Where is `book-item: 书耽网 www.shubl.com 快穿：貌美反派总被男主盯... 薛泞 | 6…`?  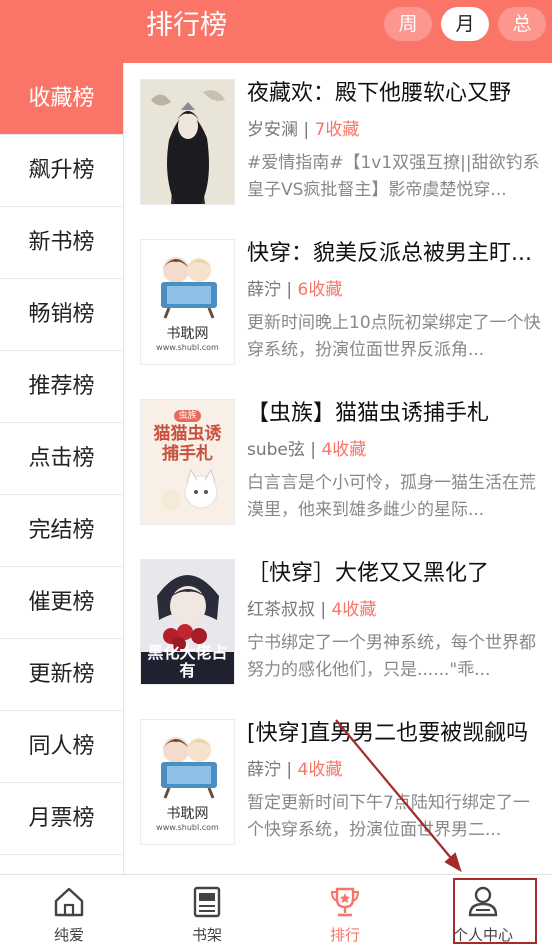 book-item: 书耽网 www.shubl.com 快穿：貌美反派总被男主盯... 薛泞 | 6… is located at coordinates (338, 303).